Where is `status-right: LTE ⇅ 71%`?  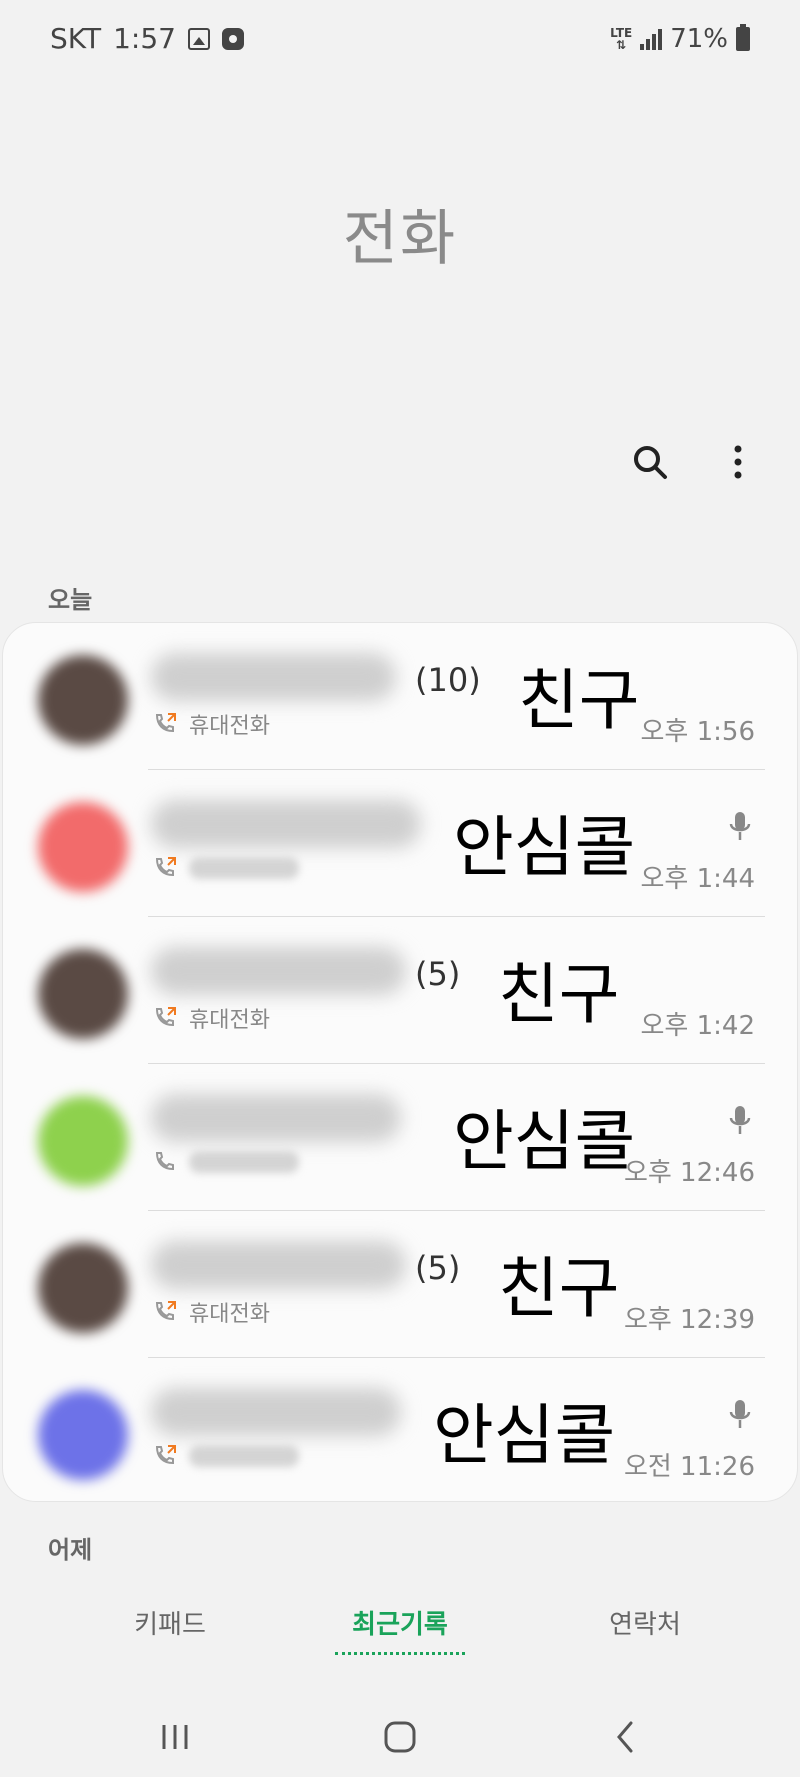
status-right: LTE ⇅ 71% is located at coordinates (680, 39).